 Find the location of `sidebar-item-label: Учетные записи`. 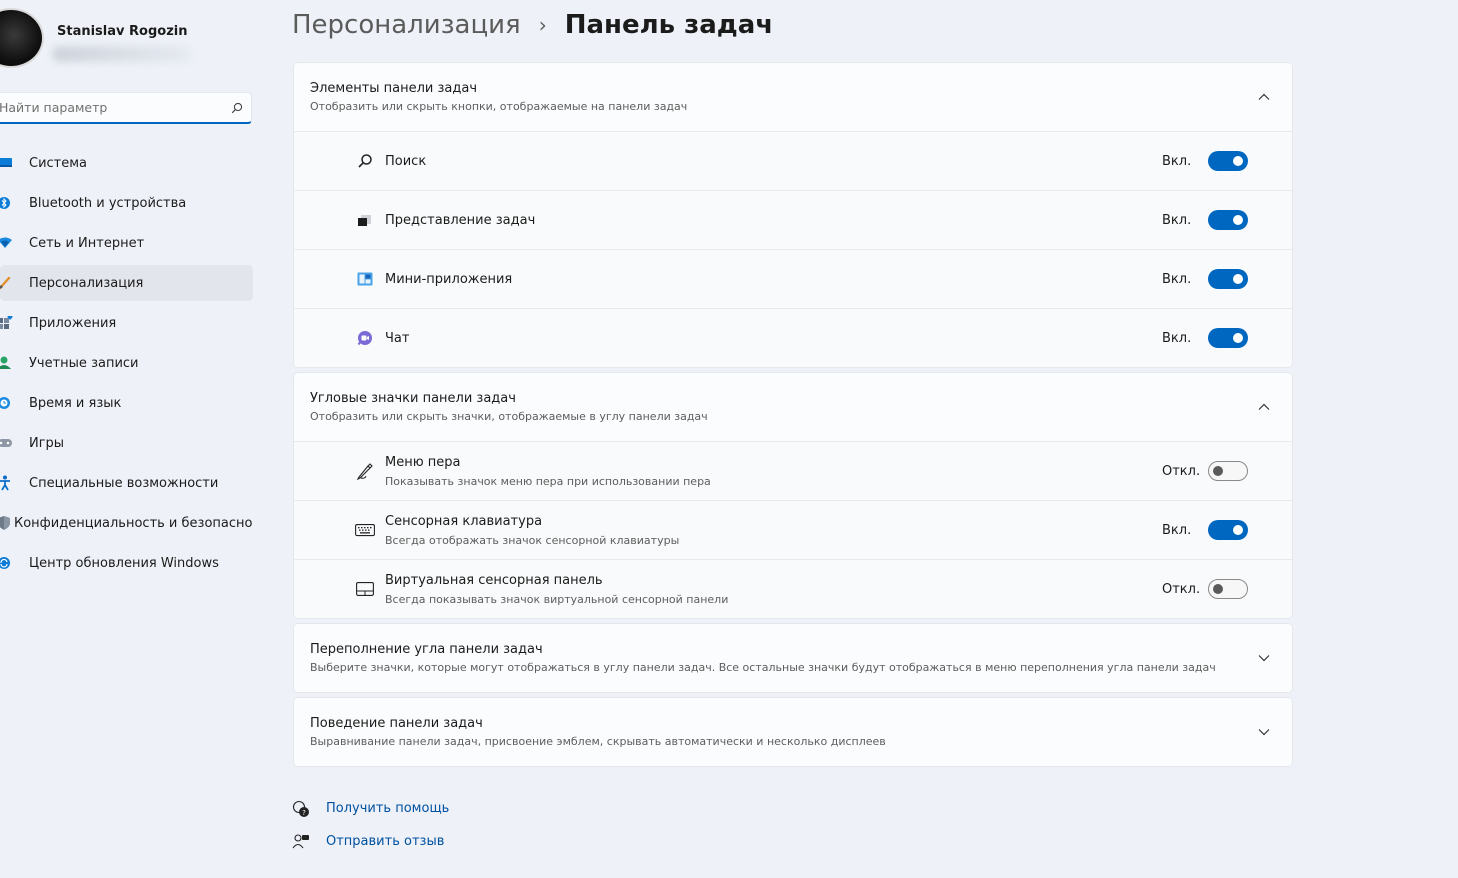

sidebar-item-label: Учетные записи is located at coordinates (84, 363).